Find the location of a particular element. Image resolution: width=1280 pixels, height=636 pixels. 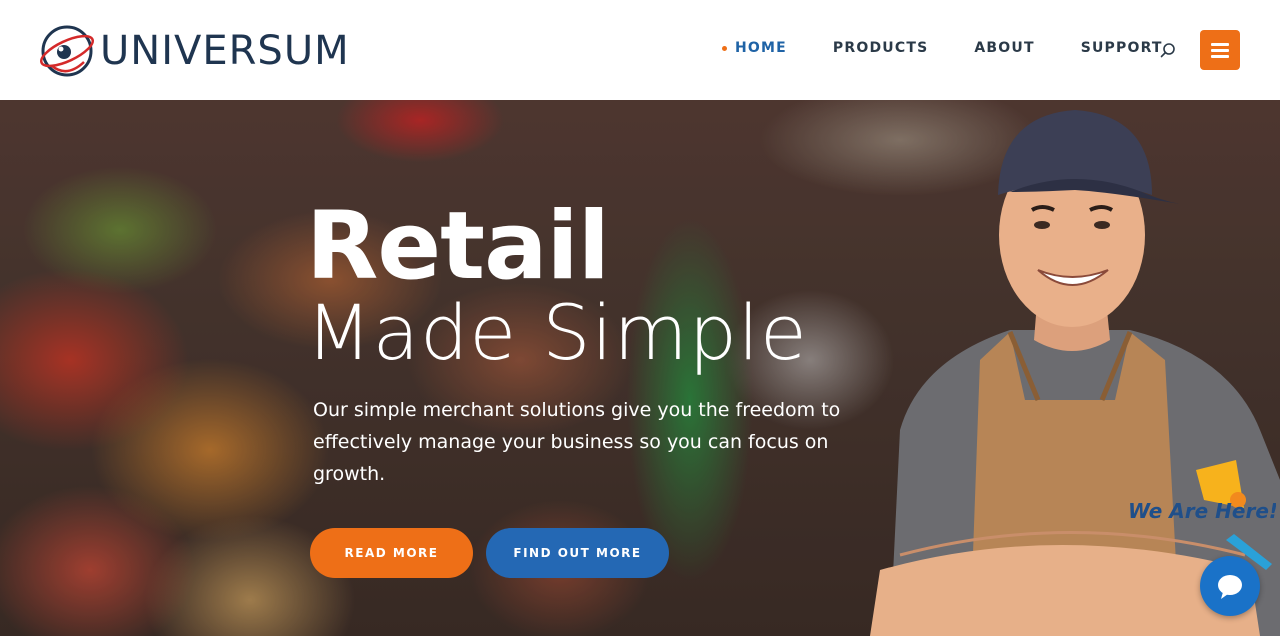

active-indicator-dot is located at coordinates (724, 48).